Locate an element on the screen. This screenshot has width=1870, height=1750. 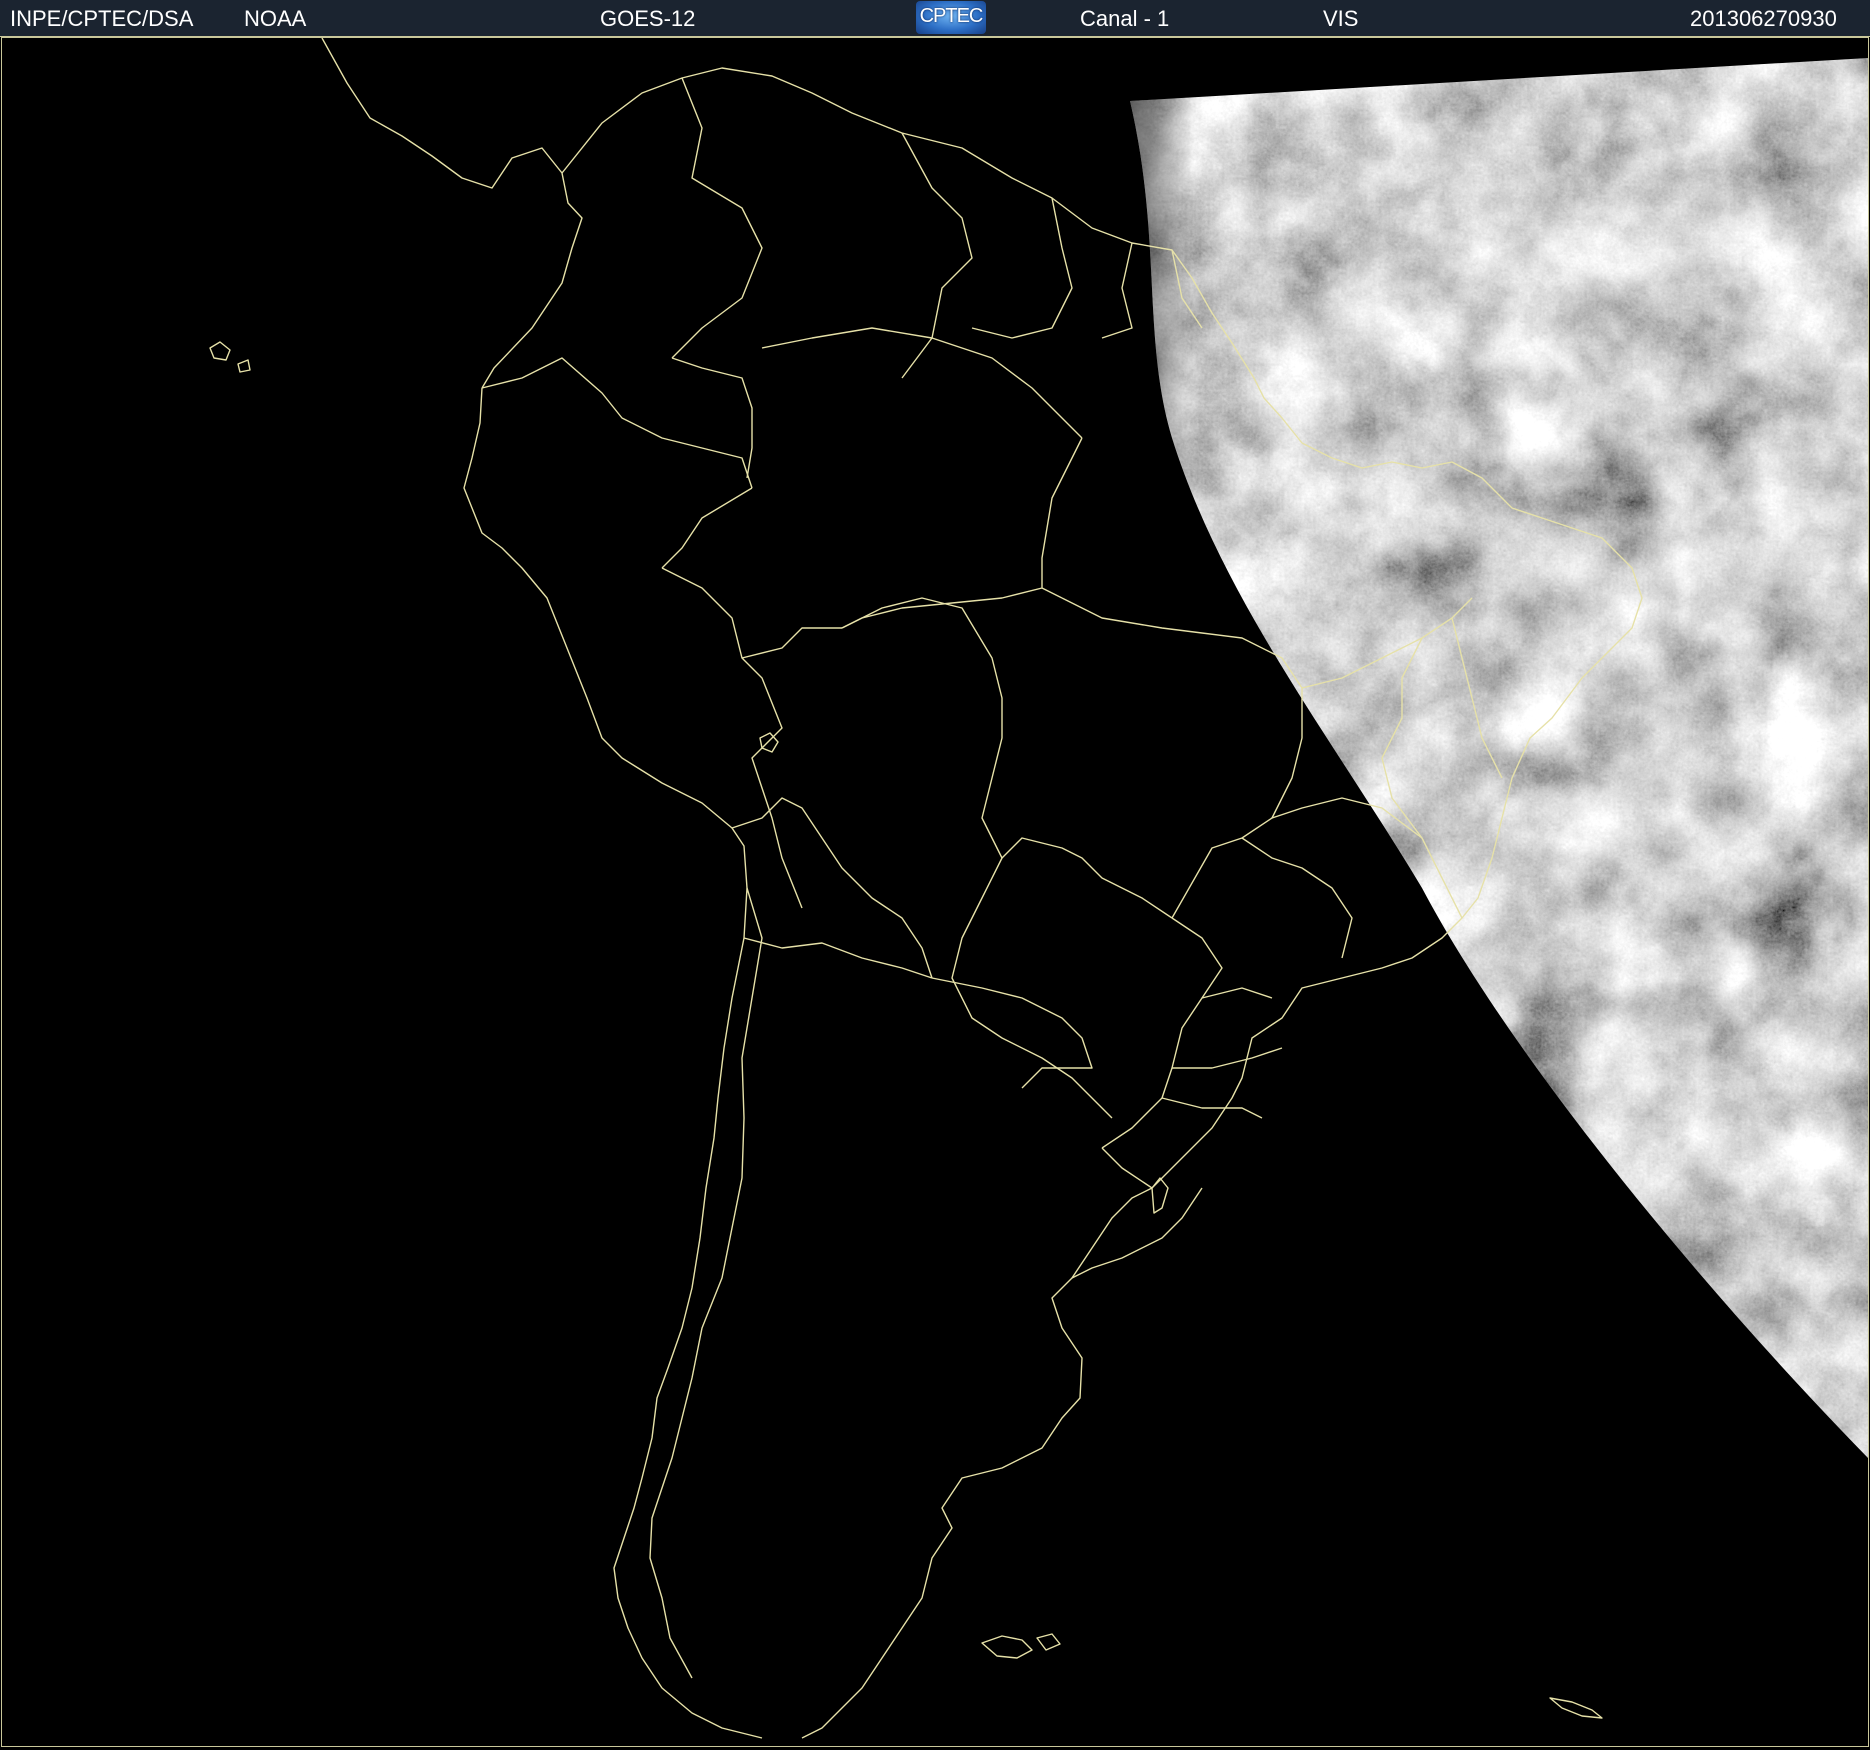
paraguay-borders is located at coordinates (1032, 988).